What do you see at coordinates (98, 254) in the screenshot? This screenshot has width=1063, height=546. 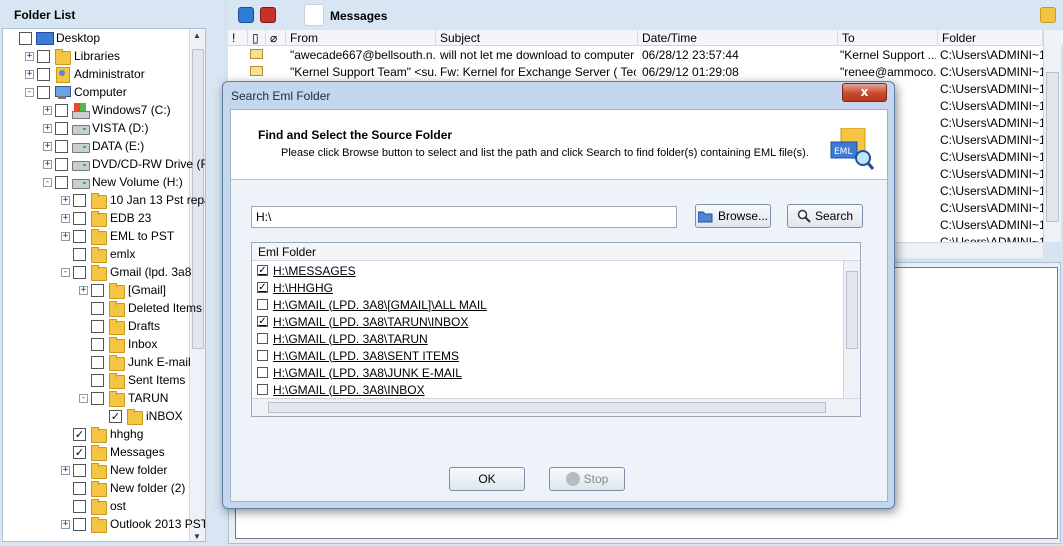 I see `tree-item: emlx` at bounding box center [98, 254].